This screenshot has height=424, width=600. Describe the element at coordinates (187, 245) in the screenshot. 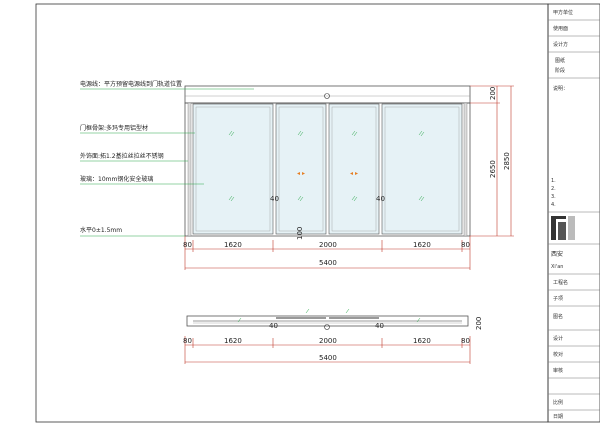

I see `width-label-left-post: 80` at that location.